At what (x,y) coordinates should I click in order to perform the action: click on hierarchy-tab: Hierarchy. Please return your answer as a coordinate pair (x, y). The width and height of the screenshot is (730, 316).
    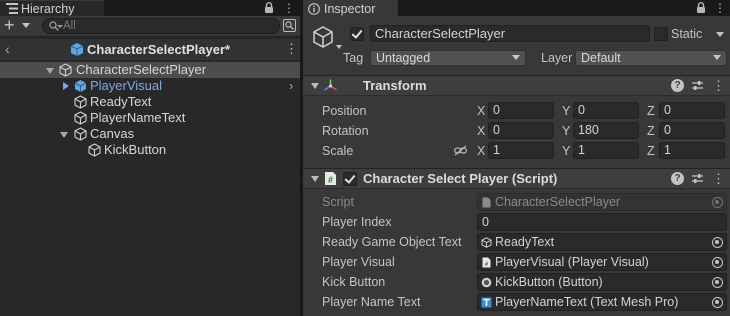
    Looking at the image, I should click on (52, 8).